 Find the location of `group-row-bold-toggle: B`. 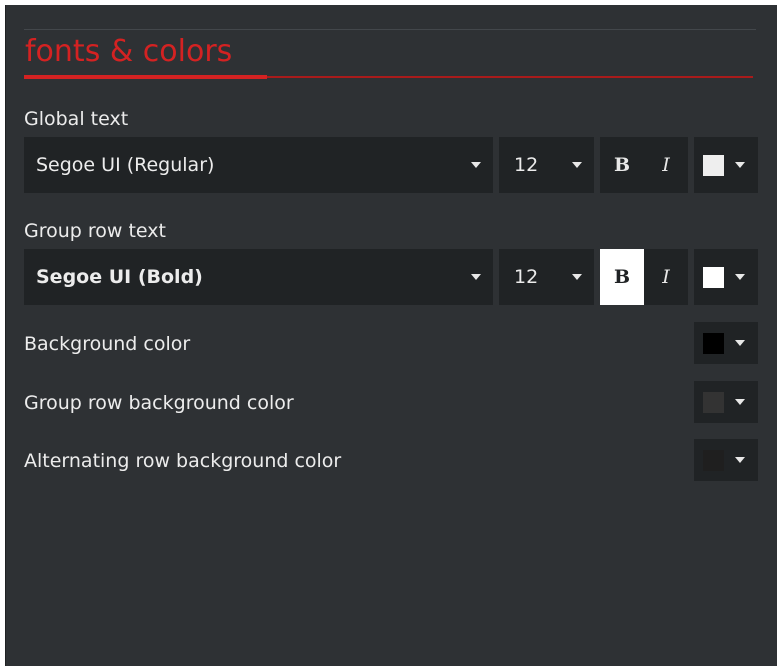

group-row-bold-toggle: B is located at coordinates (622, 277).